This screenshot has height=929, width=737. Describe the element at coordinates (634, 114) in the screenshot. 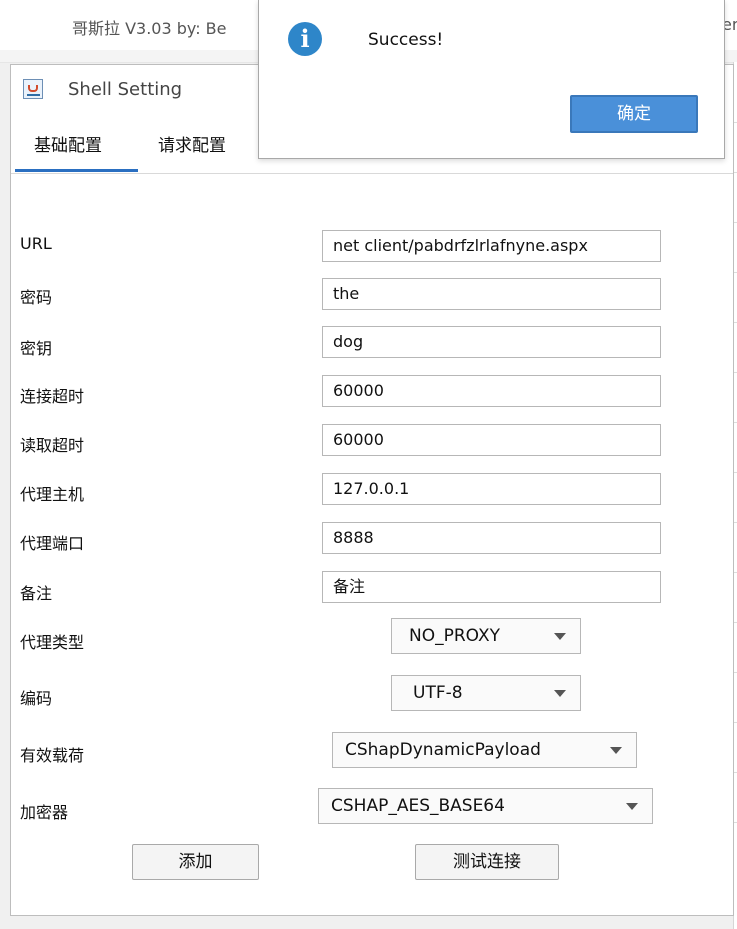

I see `ok-button: 确定` at that location.